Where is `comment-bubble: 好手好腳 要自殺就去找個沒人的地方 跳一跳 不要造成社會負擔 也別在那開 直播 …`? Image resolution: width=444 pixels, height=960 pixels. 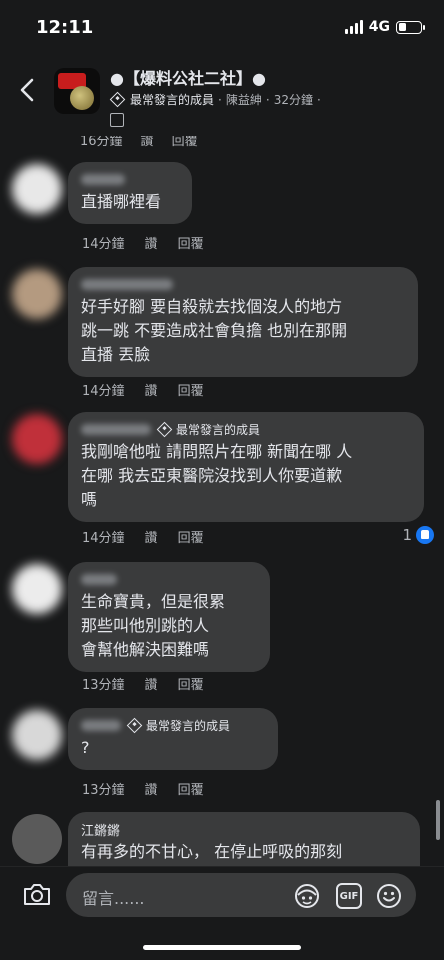
comment-bubble: 好手好腳 要自殺就去找個沒人的地方 跳一跳 不要造成社會負擔 也別在那開 直播 … is located at coordinates (243, 322).